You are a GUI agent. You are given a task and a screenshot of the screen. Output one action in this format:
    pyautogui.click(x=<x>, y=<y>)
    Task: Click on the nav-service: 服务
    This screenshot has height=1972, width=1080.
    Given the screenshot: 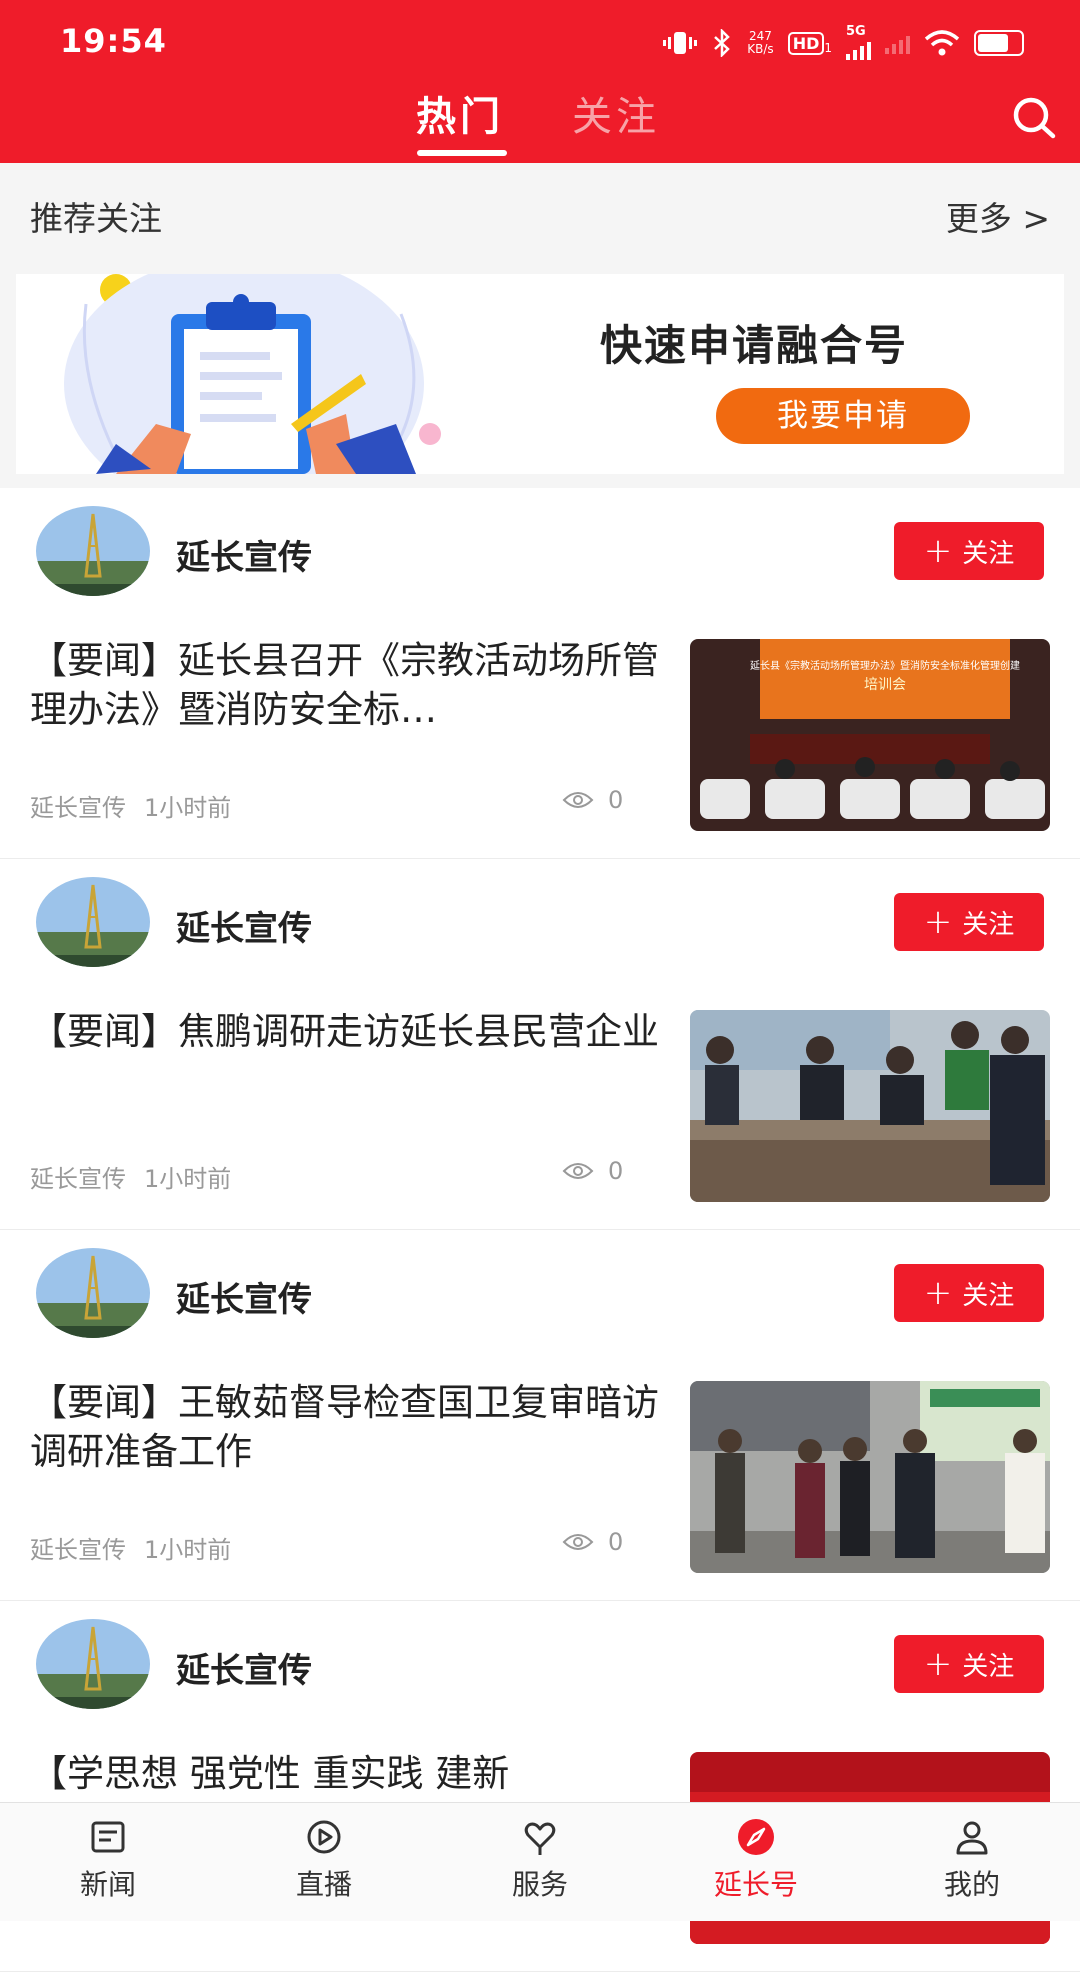 What is the action you would take?
    pyautogui.click(x=540, y=1862)
    